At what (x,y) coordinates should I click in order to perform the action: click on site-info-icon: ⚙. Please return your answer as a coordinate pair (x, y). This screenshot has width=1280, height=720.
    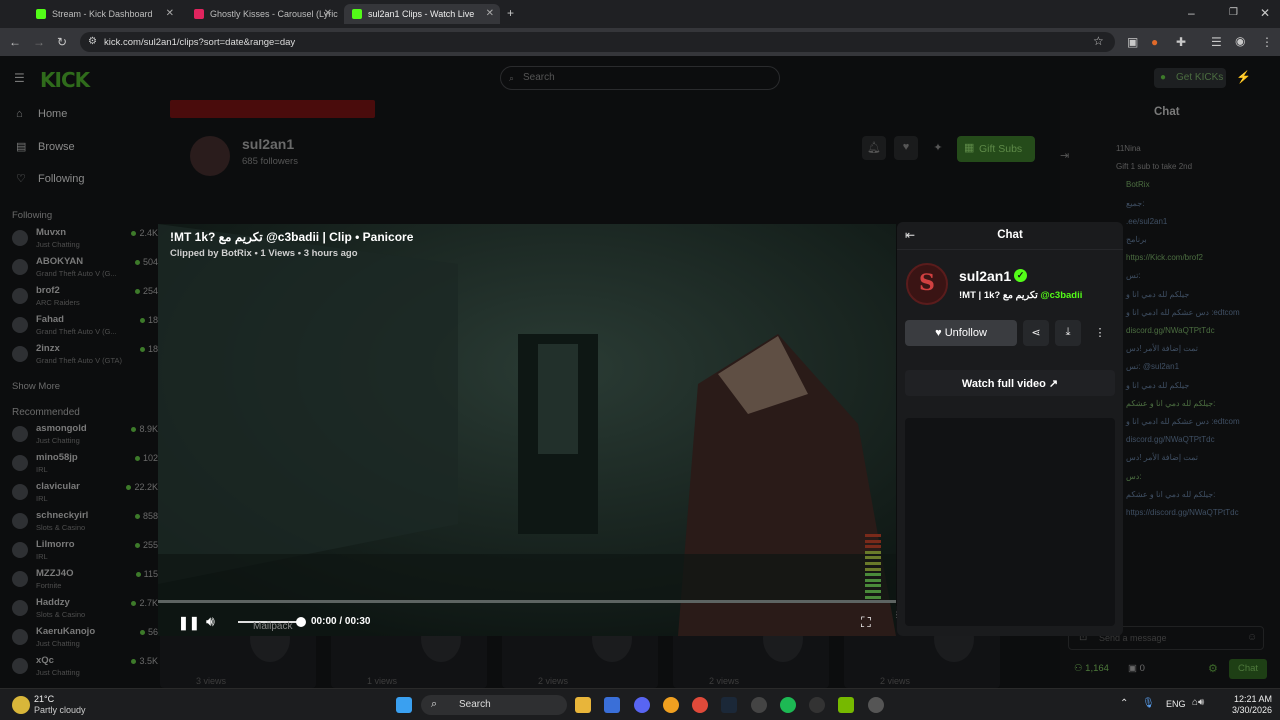
    Looking at the image, I should click on (92, 42).